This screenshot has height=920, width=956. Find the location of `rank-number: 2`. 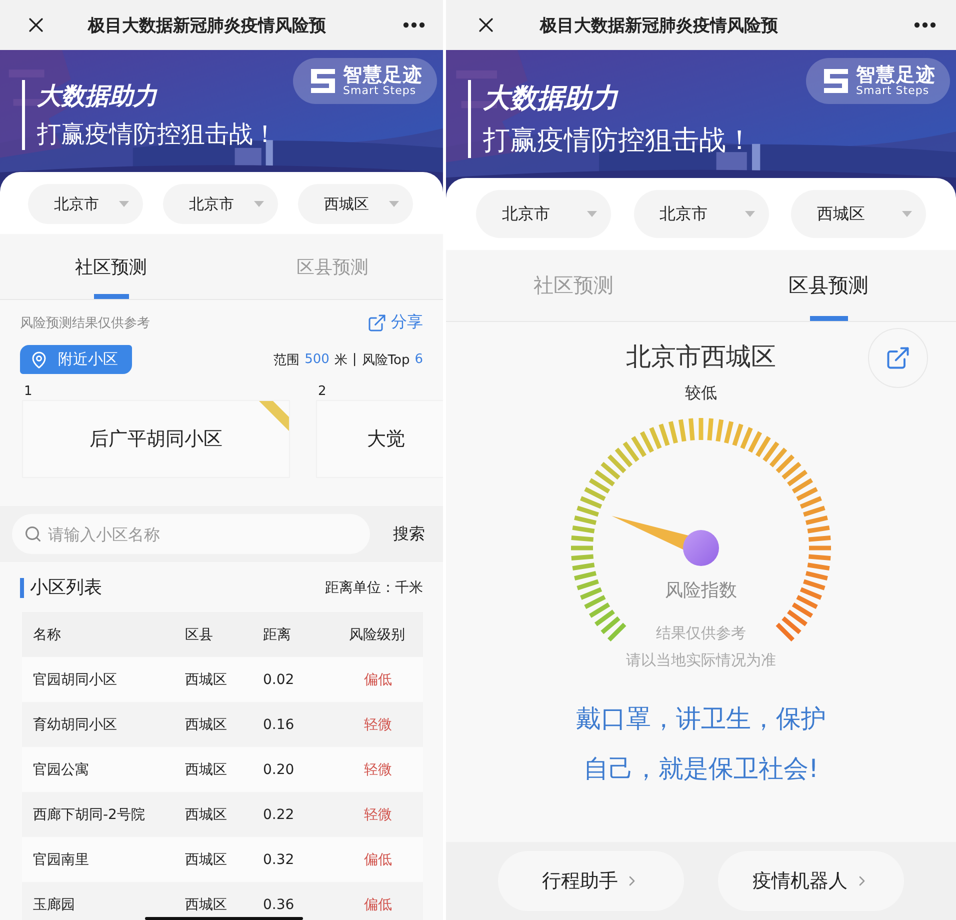

rank-number: 2 is located at coordinates (322, 391).